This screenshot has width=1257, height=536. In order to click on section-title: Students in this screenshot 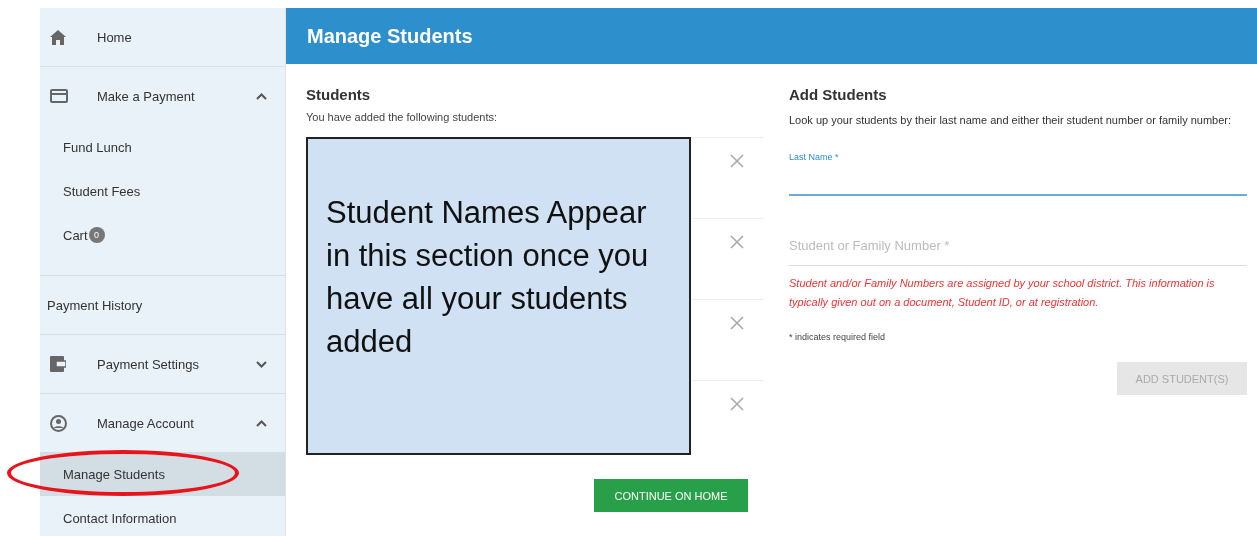, I will do `click(339, 94)`.